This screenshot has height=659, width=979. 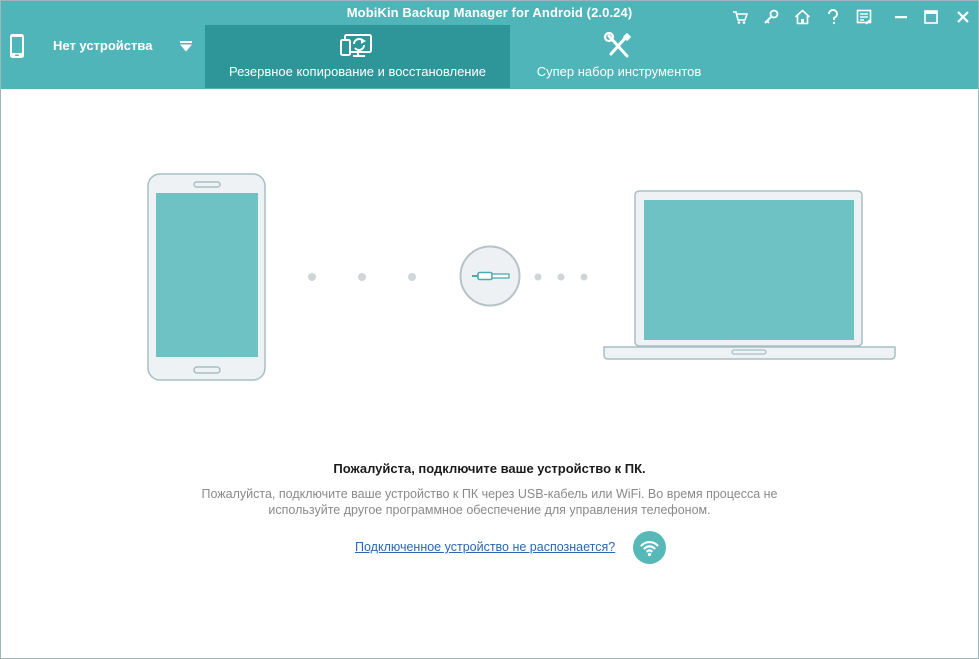 I want to click on help-icon, so click(x=833, y=17).